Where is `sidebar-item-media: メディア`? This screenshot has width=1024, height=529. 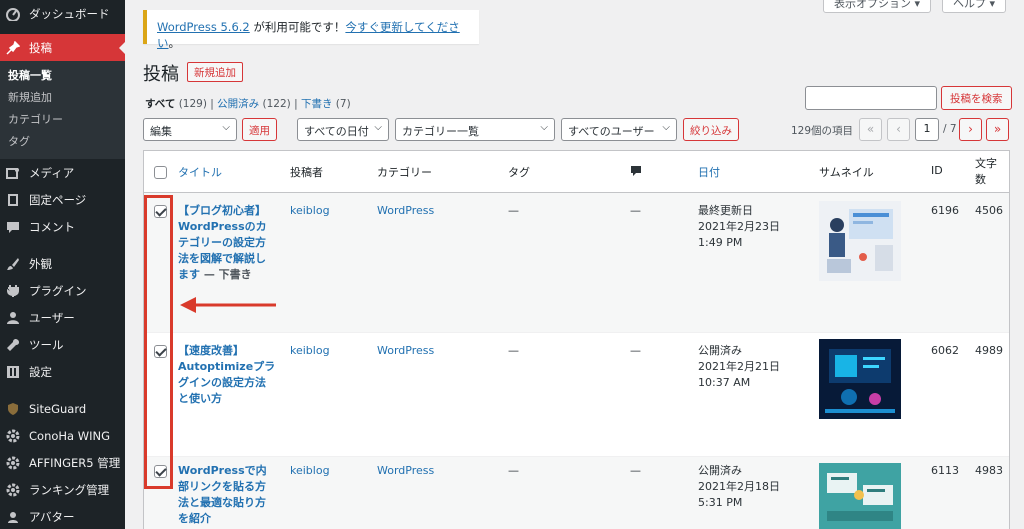 sidebar-item-media: メディア is located at coordinates (62, 172).